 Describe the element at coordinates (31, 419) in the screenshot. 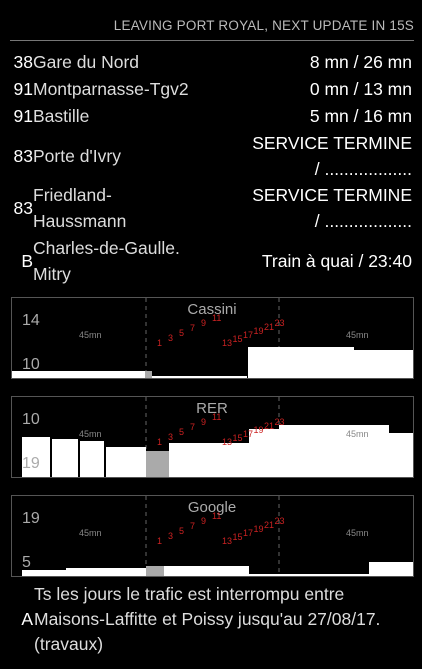

I see `axis-top-label: 10` at that location.